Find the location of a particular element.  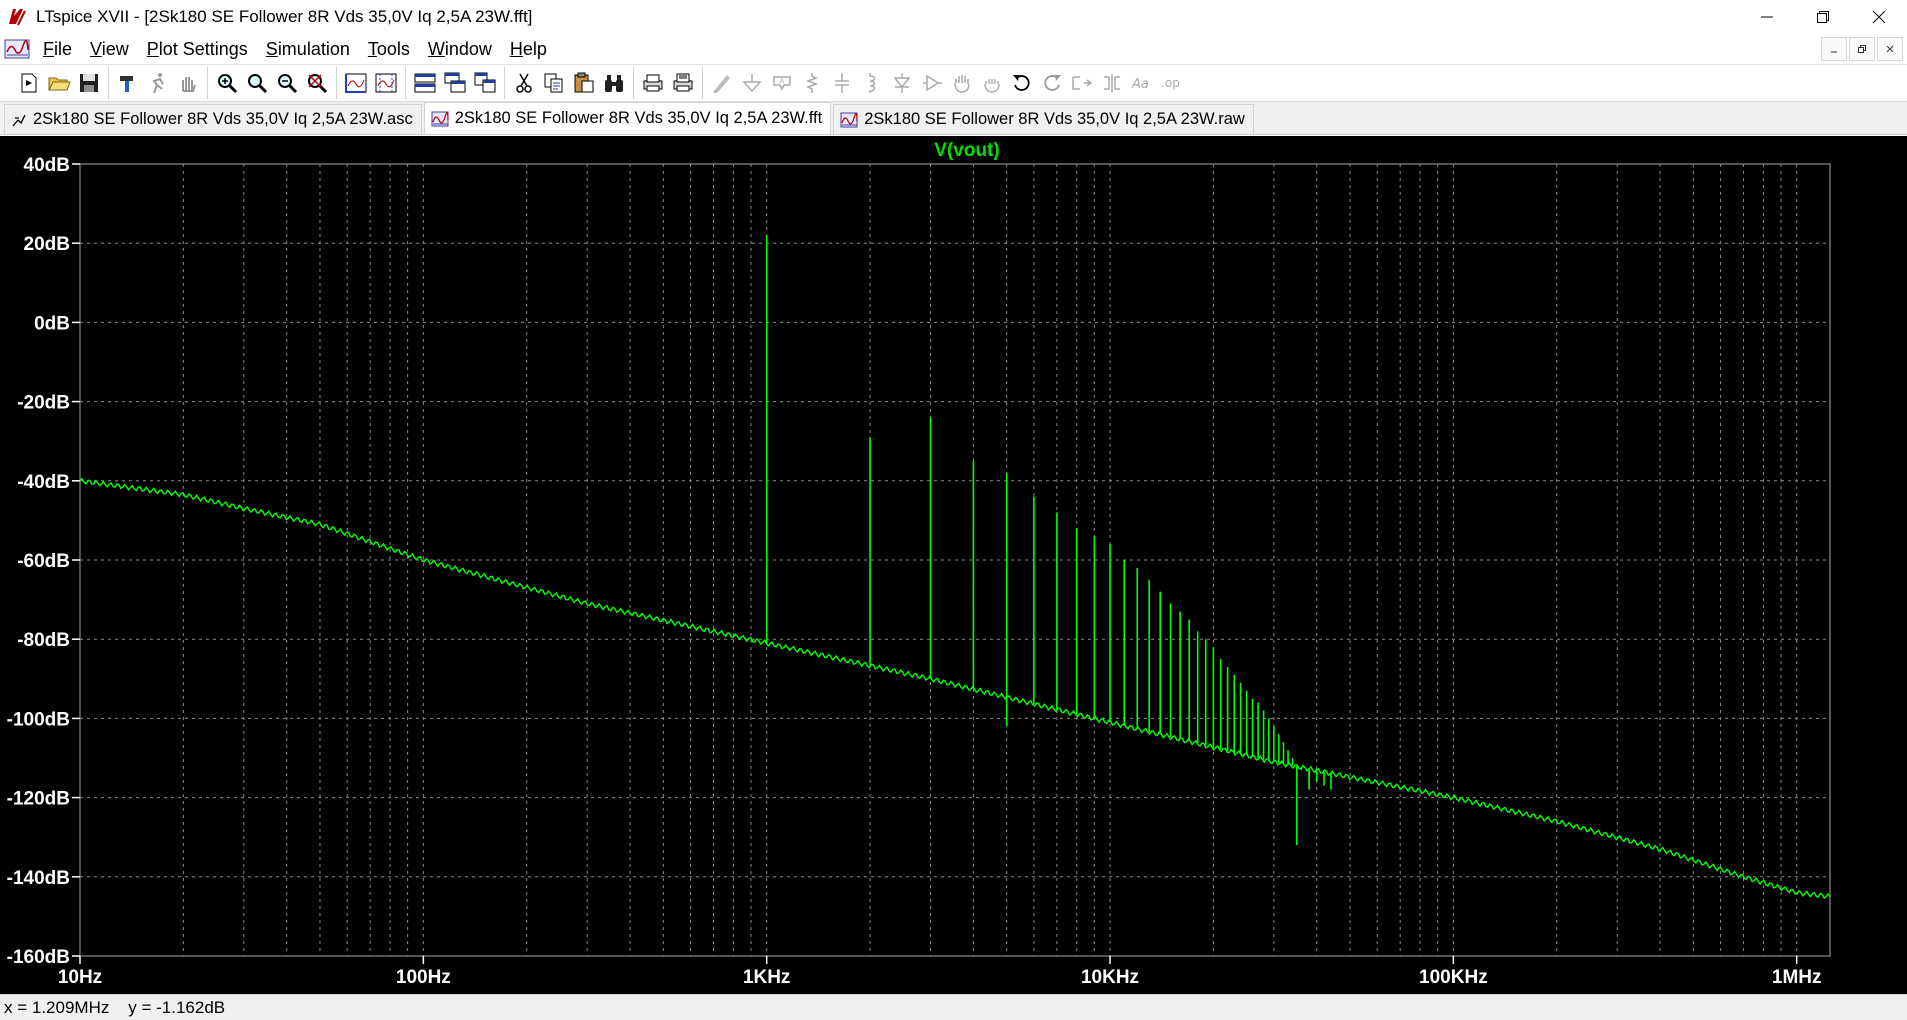

running-man-icon is located at coordinates (158, 83).